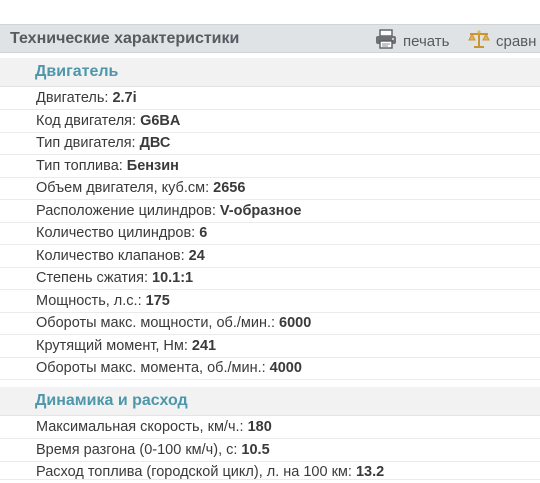 The height and width of the screenshot is (483, 540). I want to click on spec-label: Максимальная скорость, км/ч.:, so click(140, 427).